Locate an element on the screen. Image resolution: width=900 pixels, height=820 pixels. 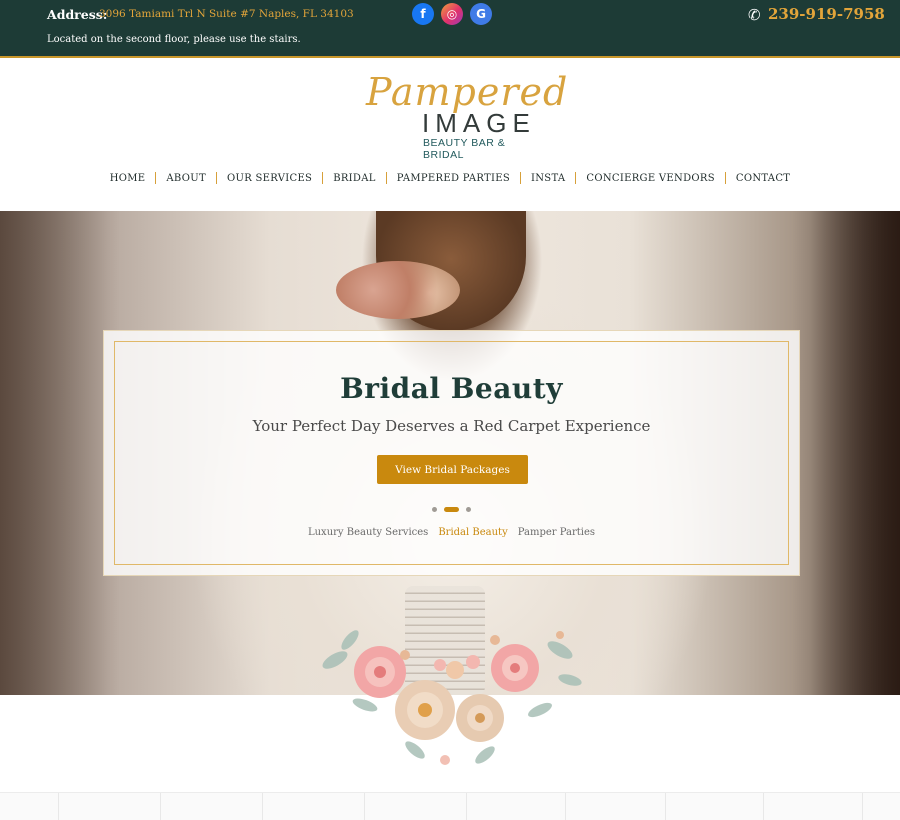
nav-item-our-services: OUR SERVICES is located at coordinates (269, 178).